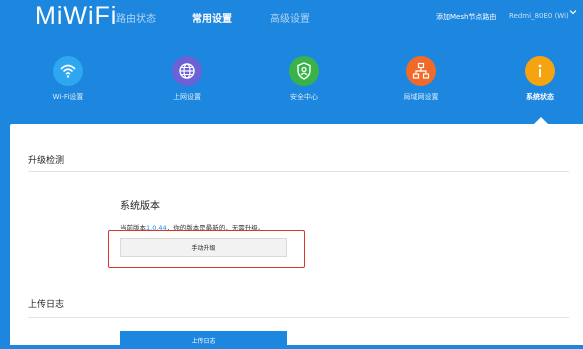 This screenshot has height=349, width=583. What do you see at coordinates (539, 16) in the screenshot?
I see `device-name: Redmi_80E0 (Wi)` at bounding box center [539, 16].